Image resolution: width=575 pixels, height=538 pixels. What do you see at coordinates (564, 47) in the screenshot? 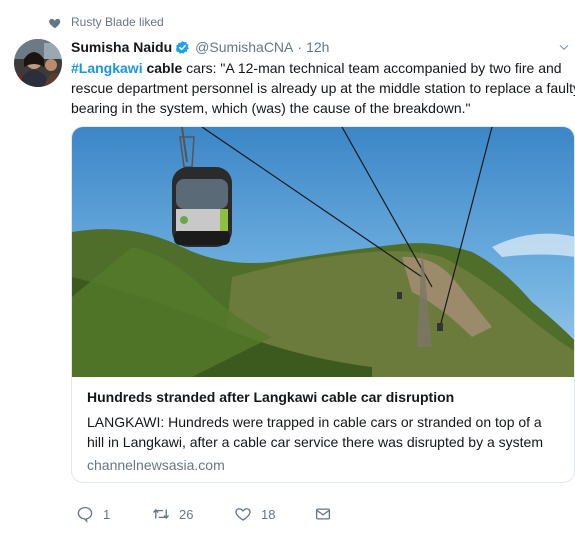
I see `chevron-down-icon` at bounding box center [564, 47].